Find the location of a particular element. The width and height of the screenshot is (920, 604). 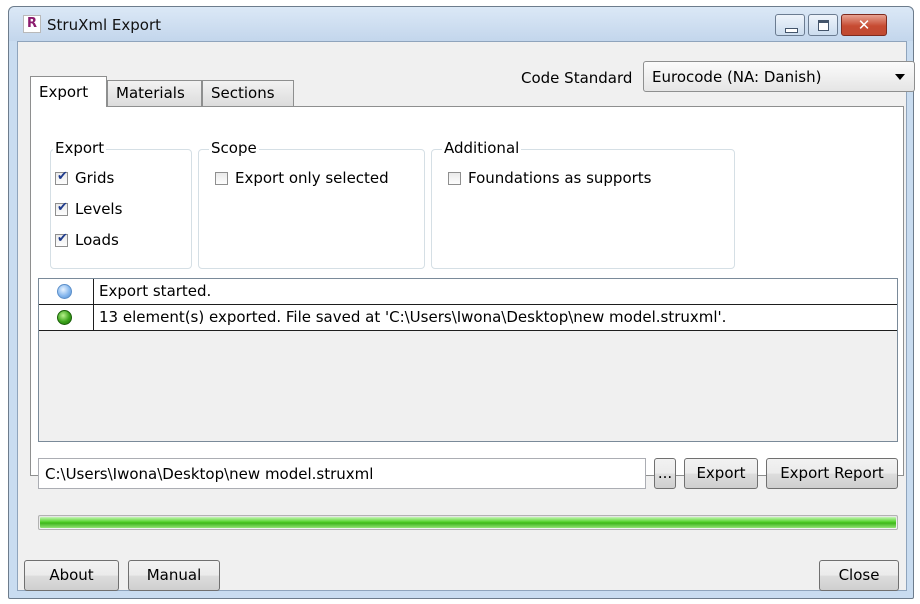

code-standard-select: Eurocode (NA: Danish) is located at coordinates (779, 76).